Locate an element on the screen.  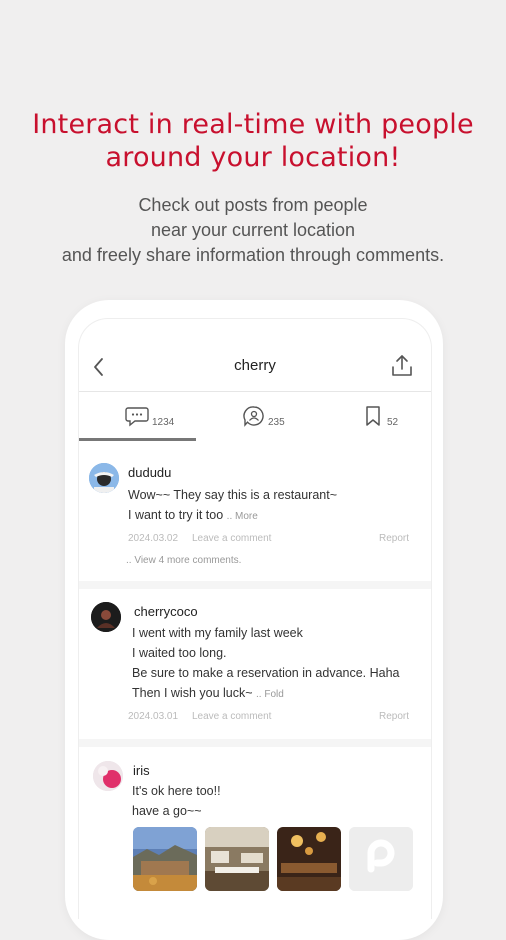
landscape-photo-thumbnail is located at coordinates (165, 859).